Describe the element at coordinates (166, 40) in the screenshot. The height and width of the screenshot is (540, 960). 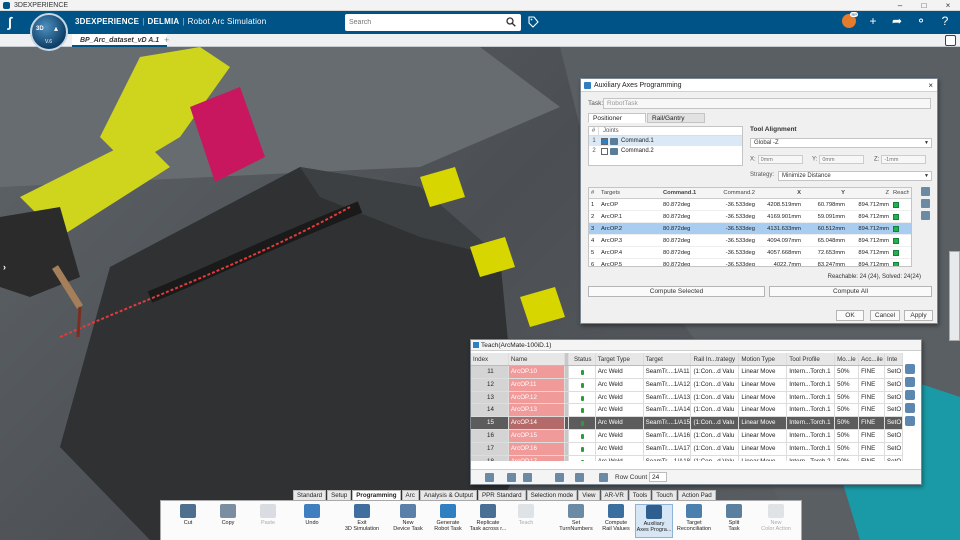
I see `add-tab-icon: +` at that location.